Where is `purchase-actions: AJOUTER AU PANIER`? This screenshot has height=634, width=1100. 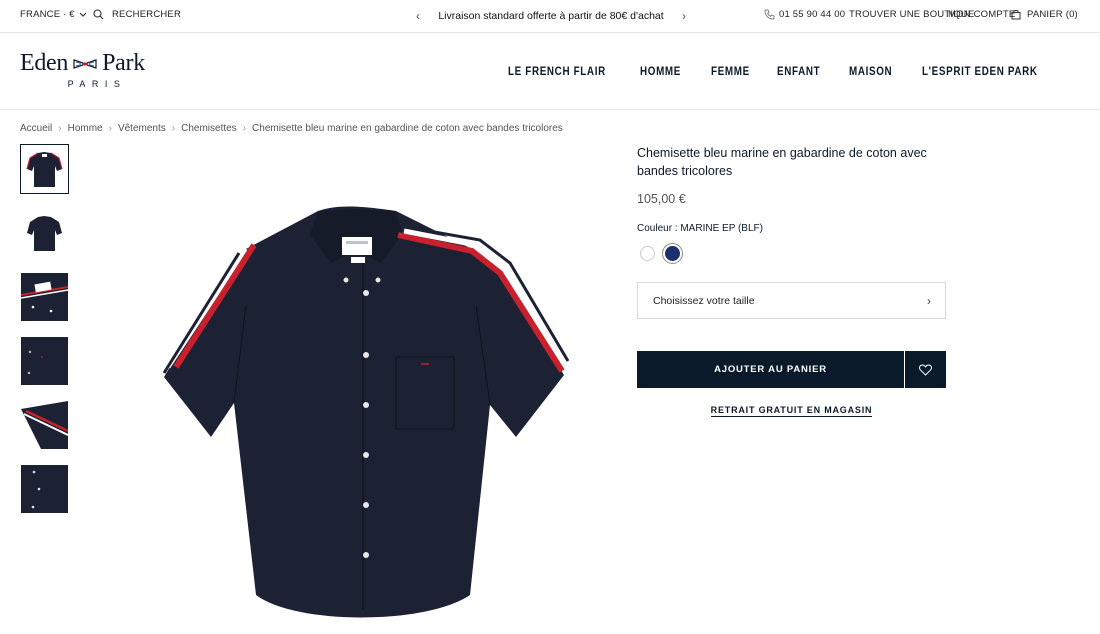 purchase-actions: AJOUTER AU PANIER is located at coordinates (791, 369).